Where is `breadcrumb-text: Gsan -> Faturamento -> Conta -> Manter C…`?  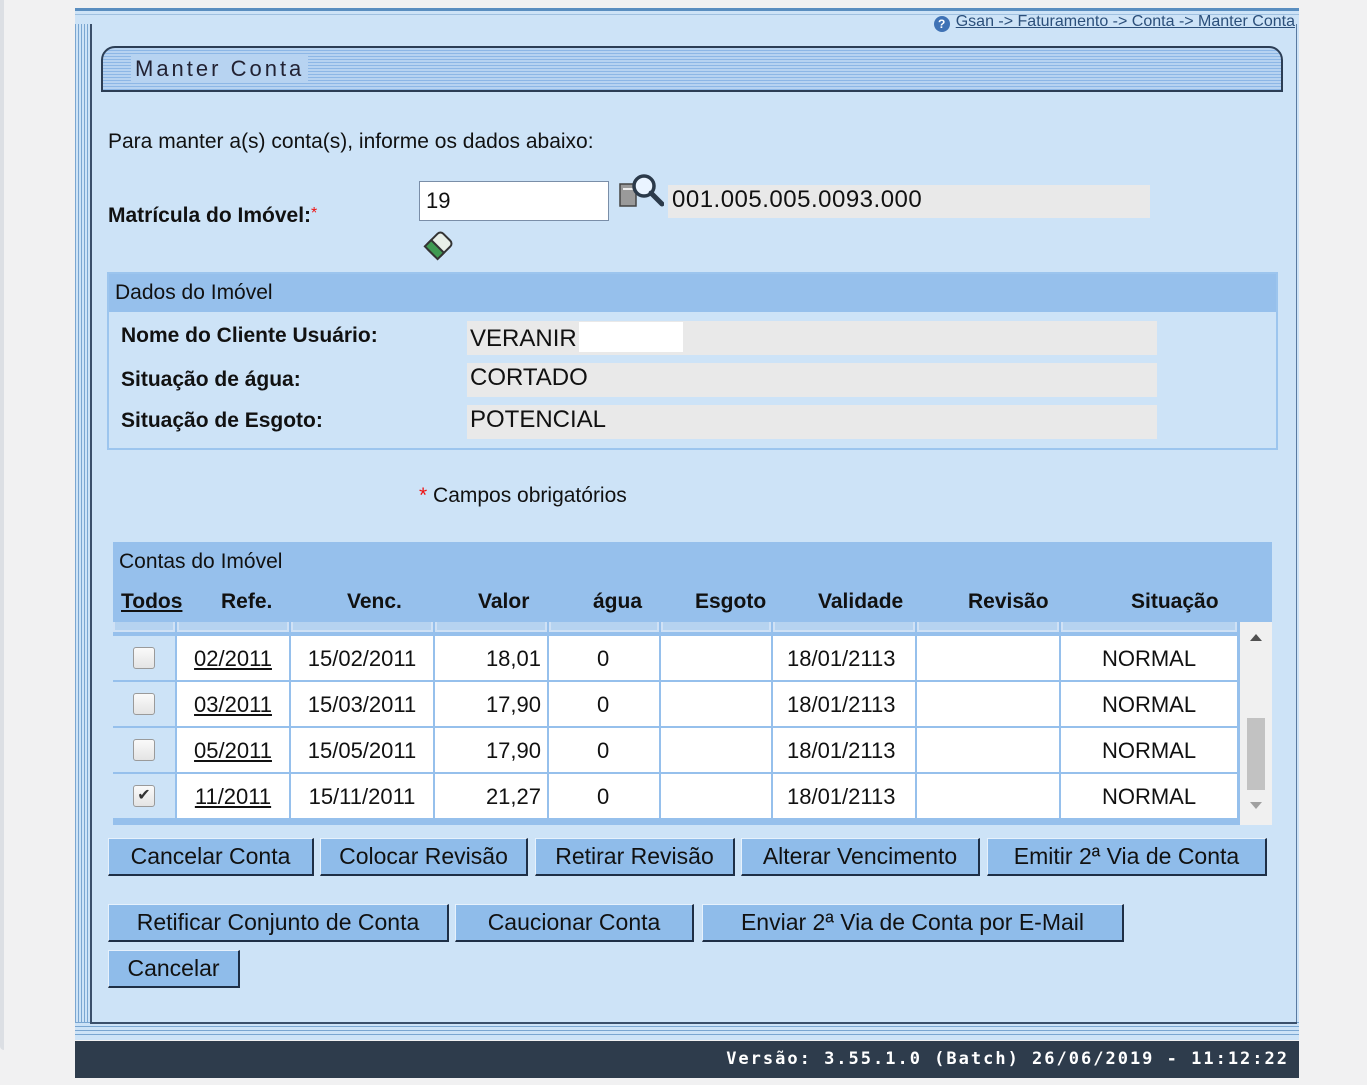
breadcrumb-text: Gsan -> Faturamento -> Conta -> Manter C… is located at coordinates (1125, 21).